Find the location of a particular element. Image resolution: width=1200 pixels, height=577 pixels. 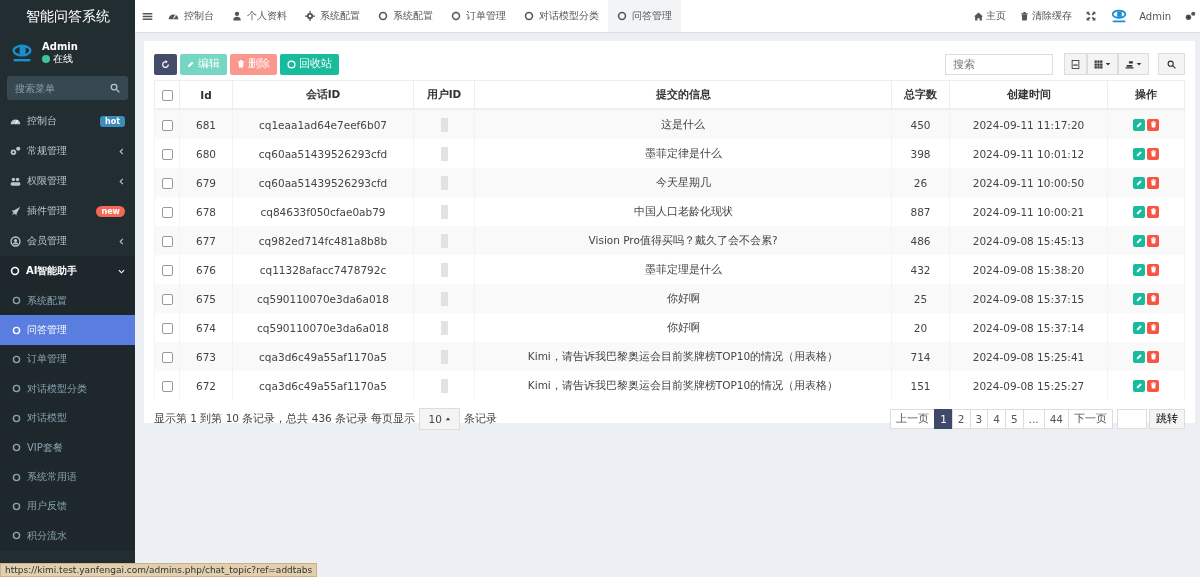

user-name: Admin is located at coordinates (60, 46).